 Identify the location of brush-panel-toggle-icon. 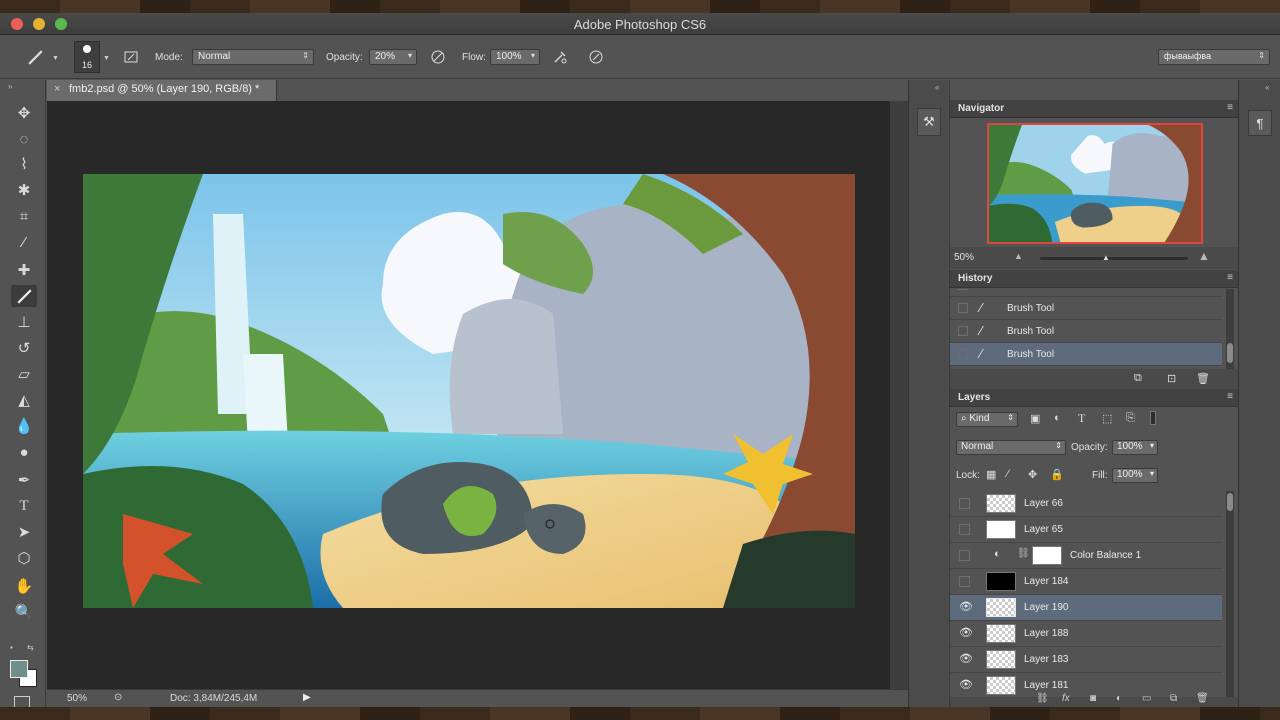
(131, 57).